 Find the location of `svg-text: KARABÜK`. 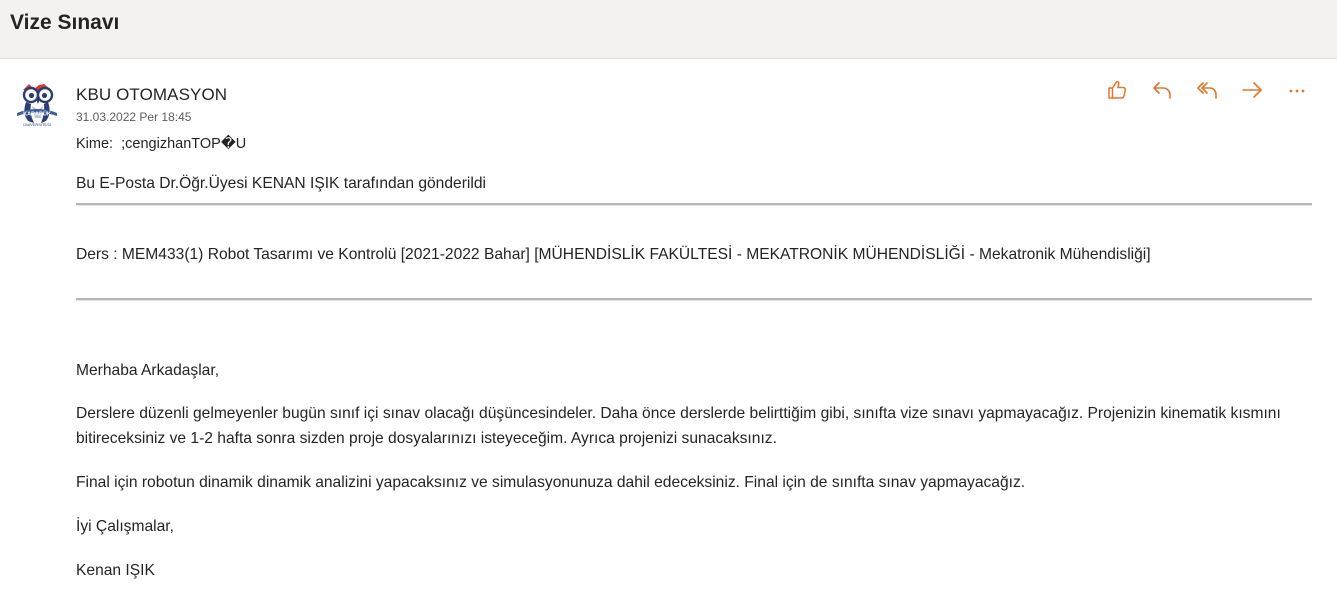

svg-text: KARABÜK is located at coordinates (37, 114).